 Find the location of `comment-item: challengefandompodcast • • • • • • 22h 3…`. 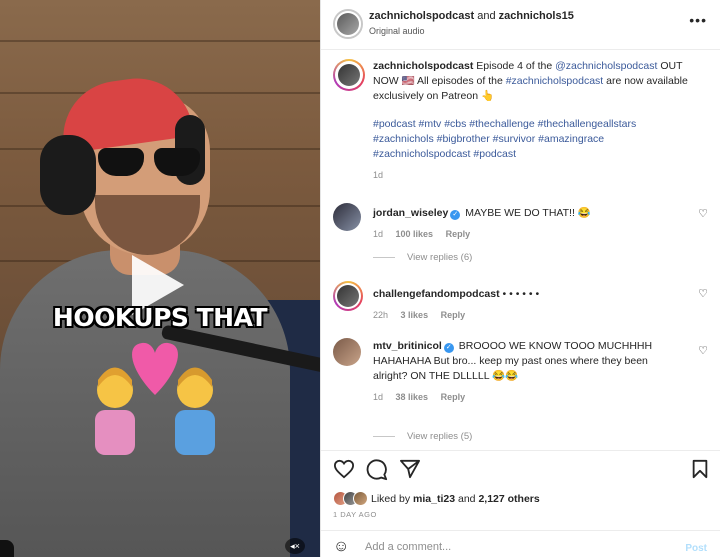

comment-item: challengefandompodcast • • • • • • 22h 3… is located at coordinates (520, 302).